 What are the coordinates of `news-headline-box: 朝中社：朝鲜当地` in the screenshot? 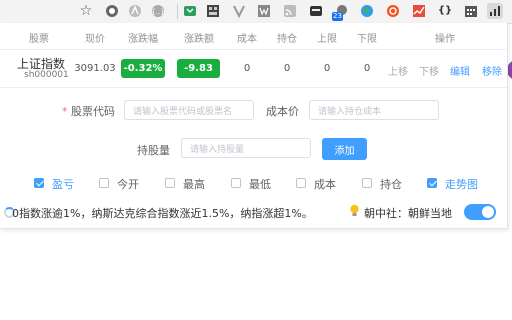 It's located at (406, 213).